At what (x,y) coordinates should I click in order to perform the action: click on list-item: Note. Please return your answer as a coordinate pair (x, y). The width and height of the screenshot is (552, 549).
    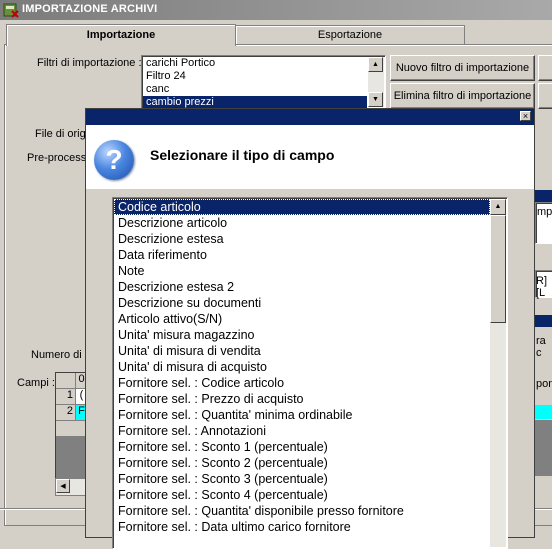
    Looking at the image, I should click on (302, 271).